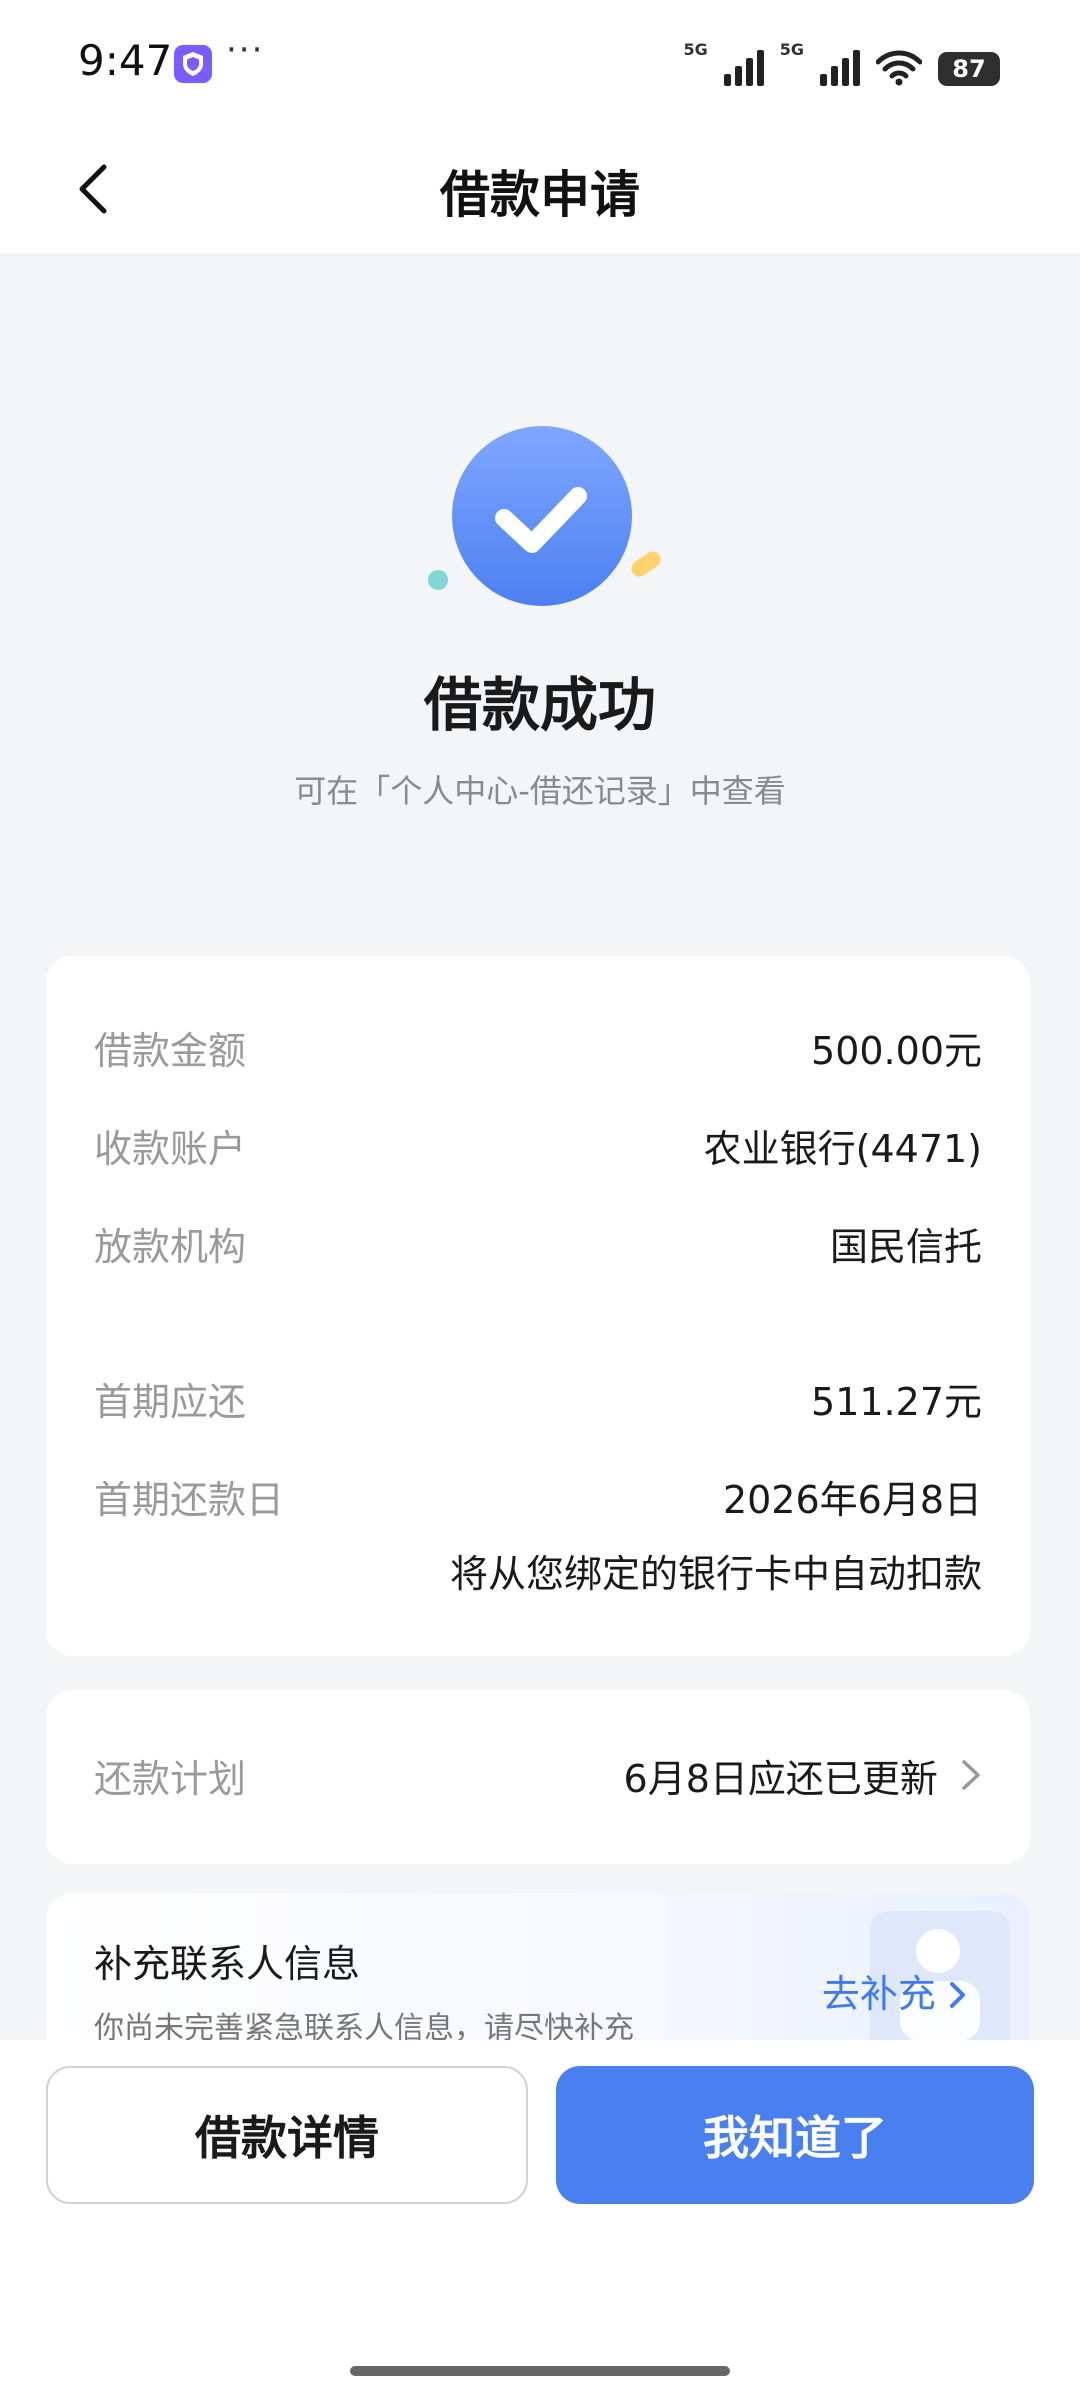 The image size is (1080, 2400). What do you see at coordinates (795, 2135) in the screenshot?
I see `got-it-button: 我知道了` at bounding box center [795, 2135].